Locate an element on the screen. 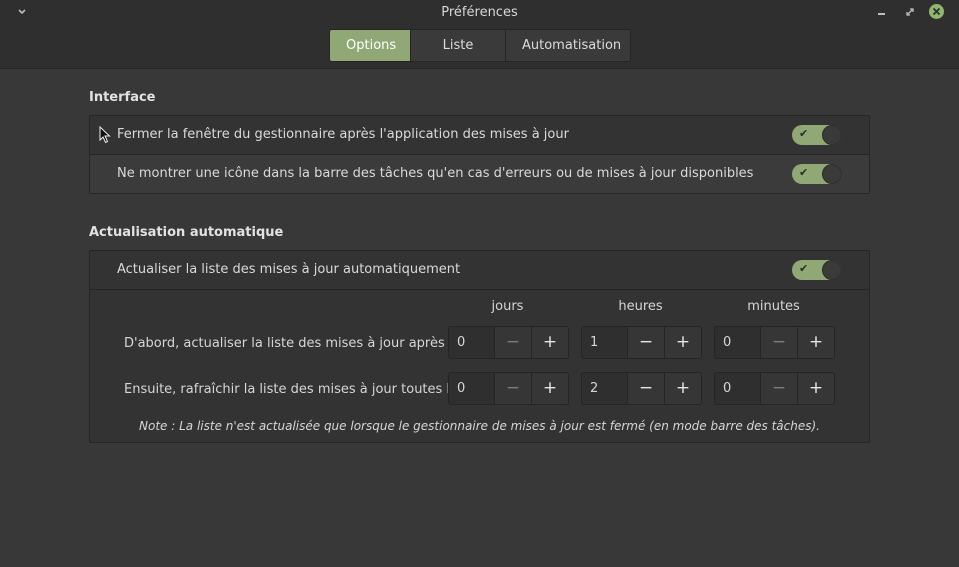  next-minutes-spinner: 0 − + is located at coordinates (774, 388).